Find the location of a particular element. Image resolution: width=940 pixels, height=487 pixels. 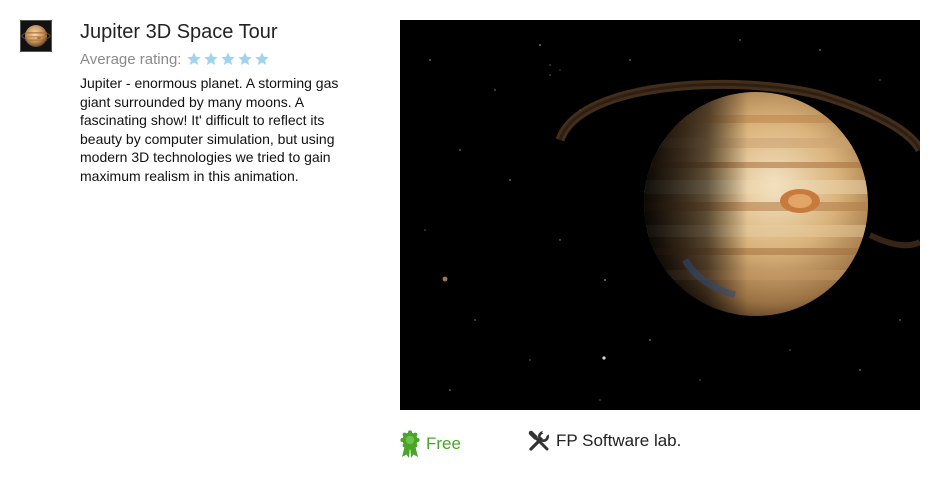

rating-label: Average rating: is located at coordinates (131, 59).